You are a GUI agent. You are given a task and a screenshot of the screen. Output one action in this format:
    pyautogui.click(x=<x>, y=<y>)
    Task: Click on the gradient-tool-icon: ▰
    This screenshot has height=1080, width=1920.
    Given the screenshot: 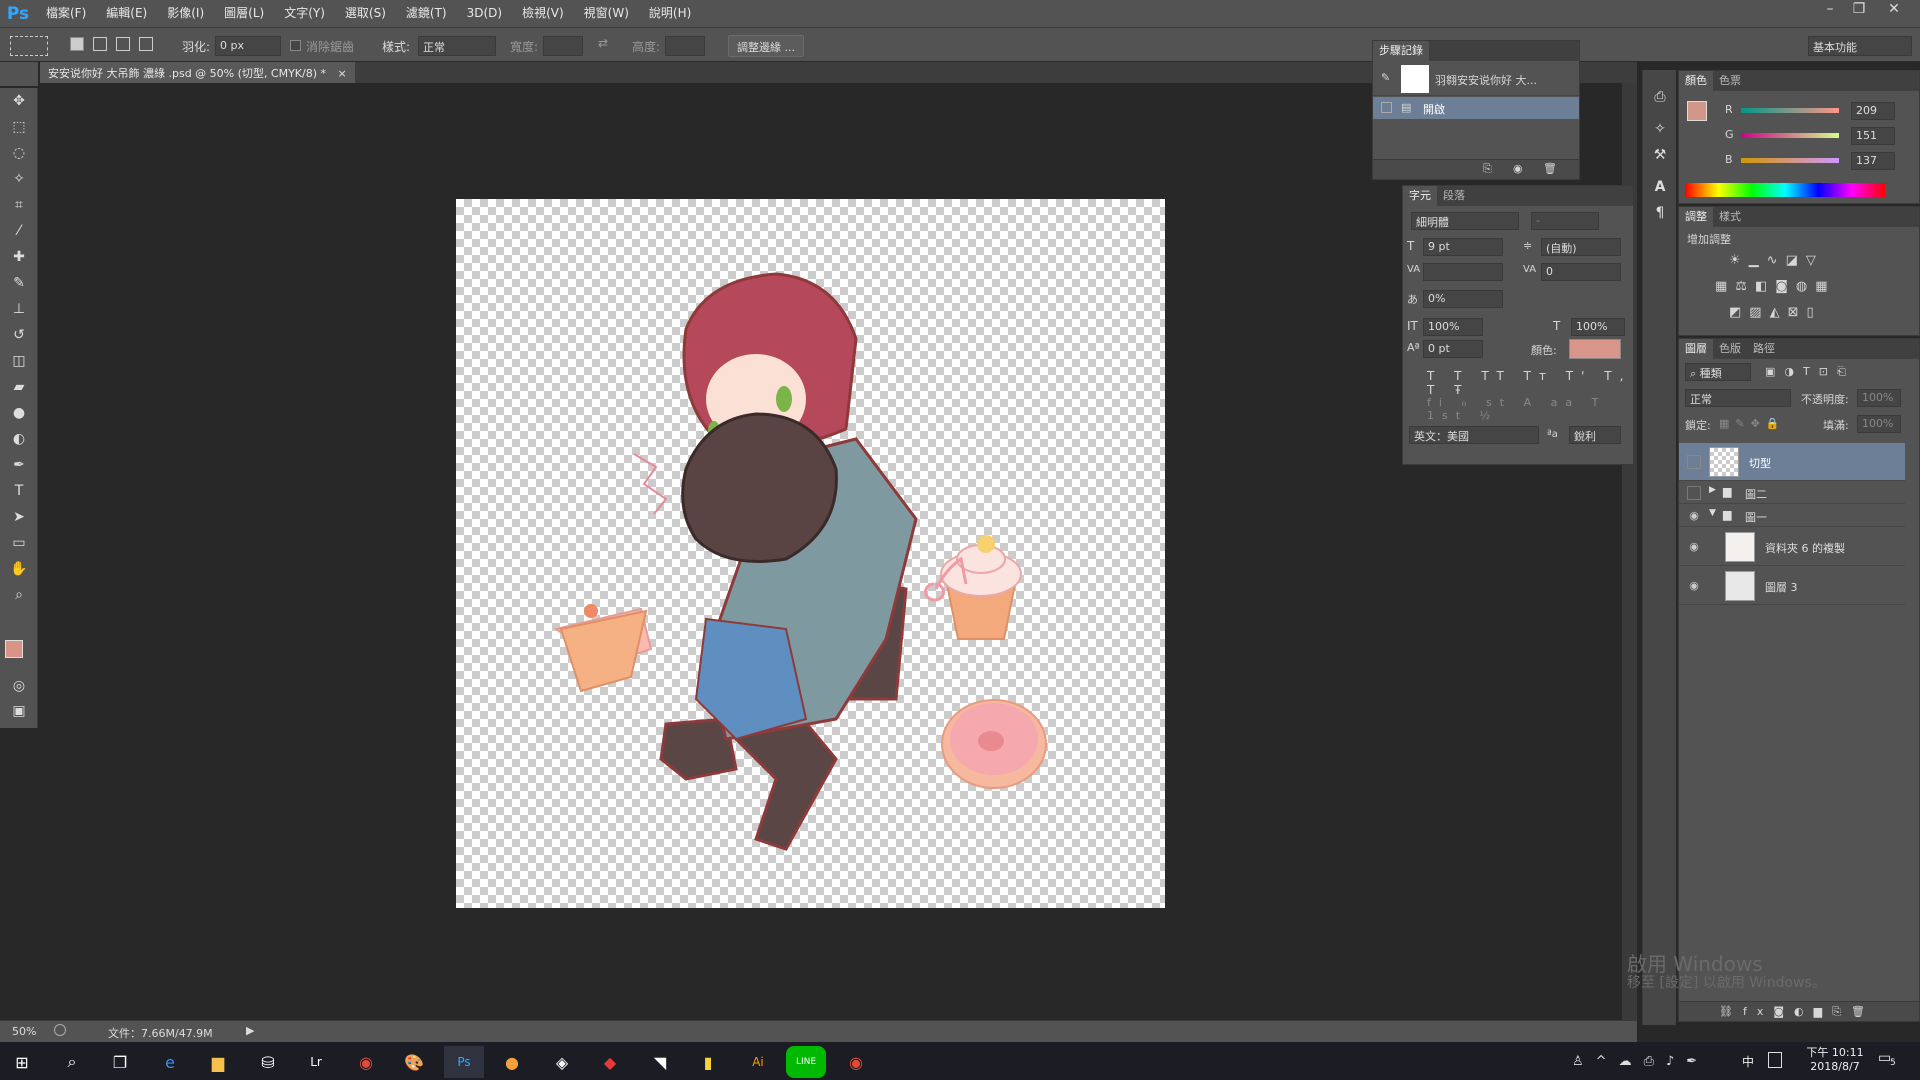 What is the action you would take?
    pyautogui.click(x=19, y=387)
    